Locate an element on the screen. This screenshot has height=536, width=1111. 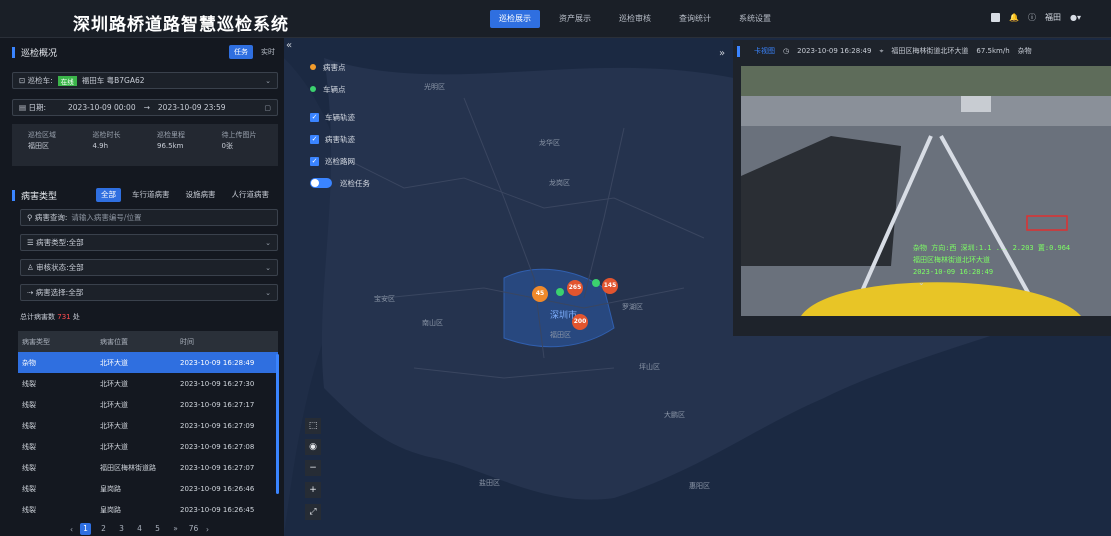
table-row: 线裂 皇岗路 2023-10-09 16:26:46 is located at coordinates (148, 488).